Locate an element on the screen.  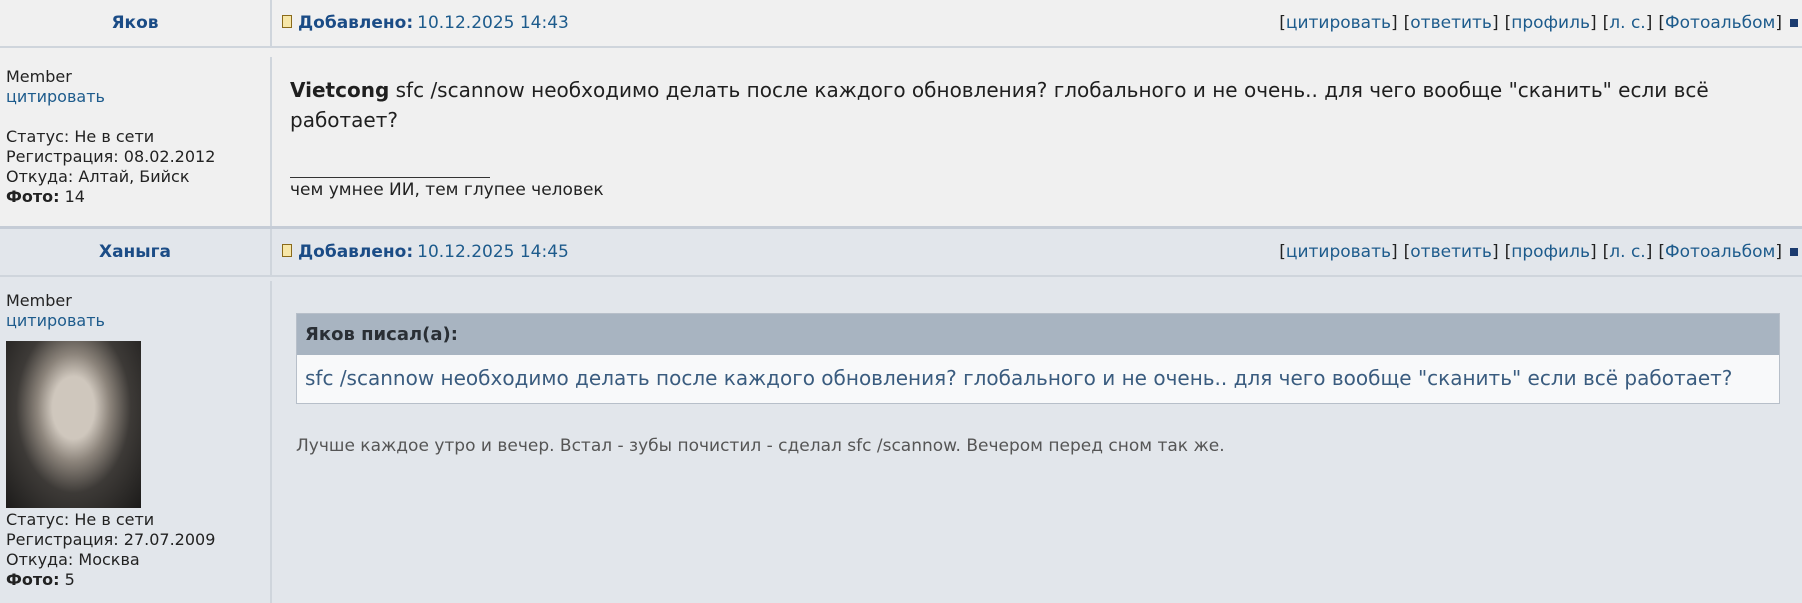
post-date-area: Добавлено: 10.12.2025 14:45 is located at coordinates (425, 252).